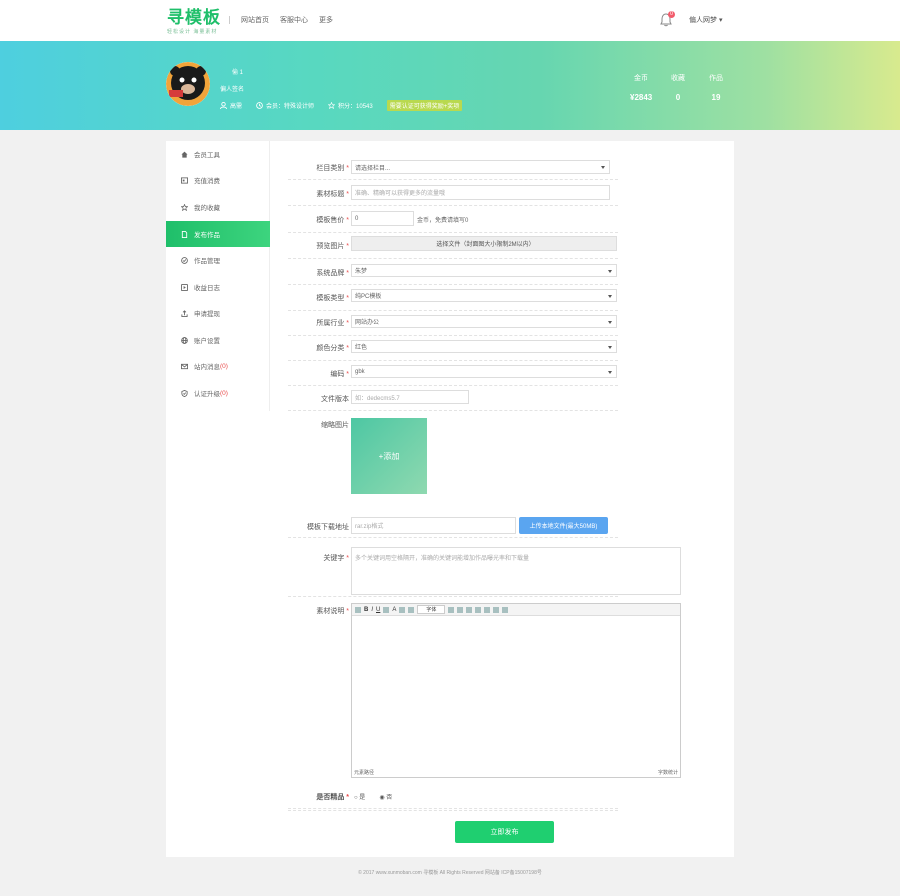 The image size is (900, 896). I want to click on label-preview: 预览图片 *, so click(332, 246).